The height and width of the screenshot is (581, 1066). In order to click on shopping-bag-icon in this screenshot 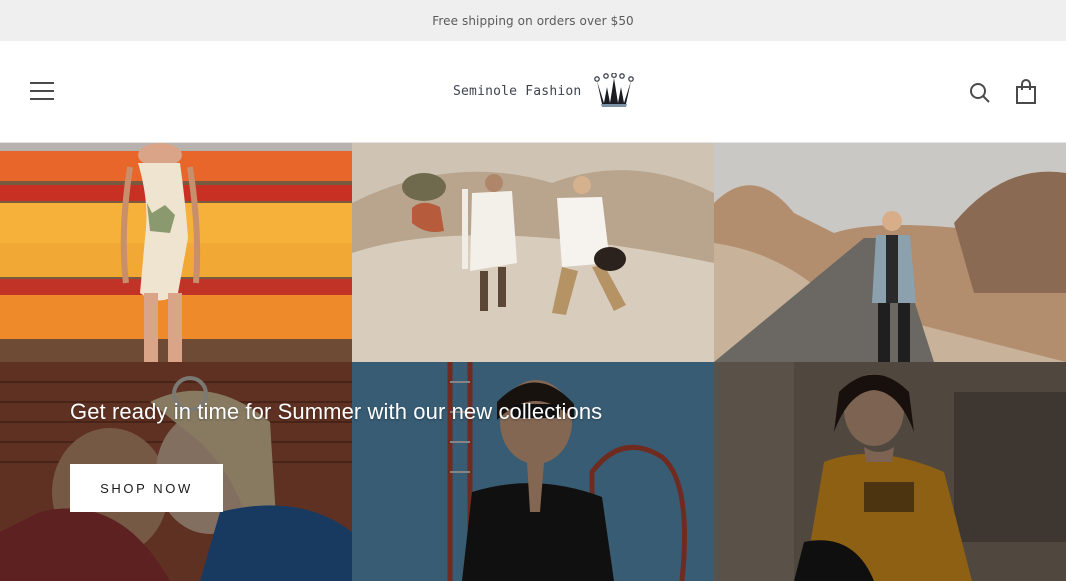, I will do `click(1026, 92)`.